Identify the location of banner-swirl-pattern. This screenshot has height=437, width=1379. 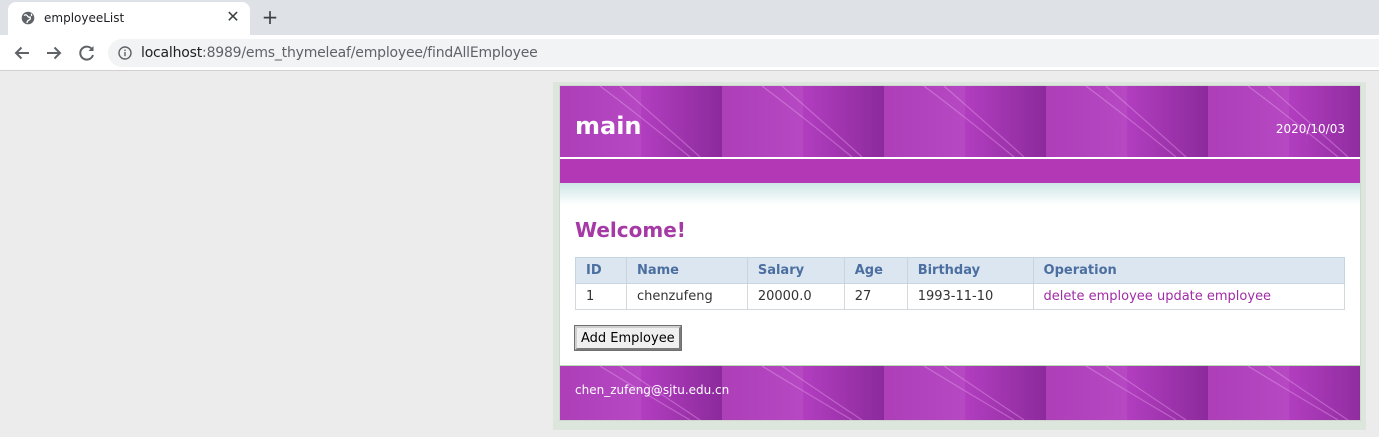
(954, 121).